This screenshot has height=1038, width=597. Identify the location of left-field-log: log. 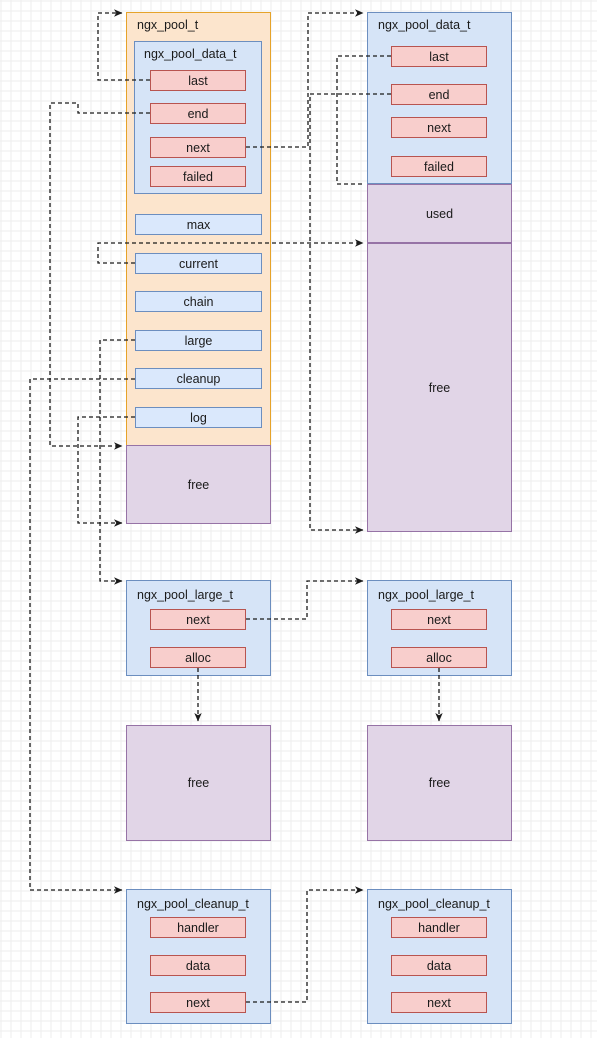
(198, 417).